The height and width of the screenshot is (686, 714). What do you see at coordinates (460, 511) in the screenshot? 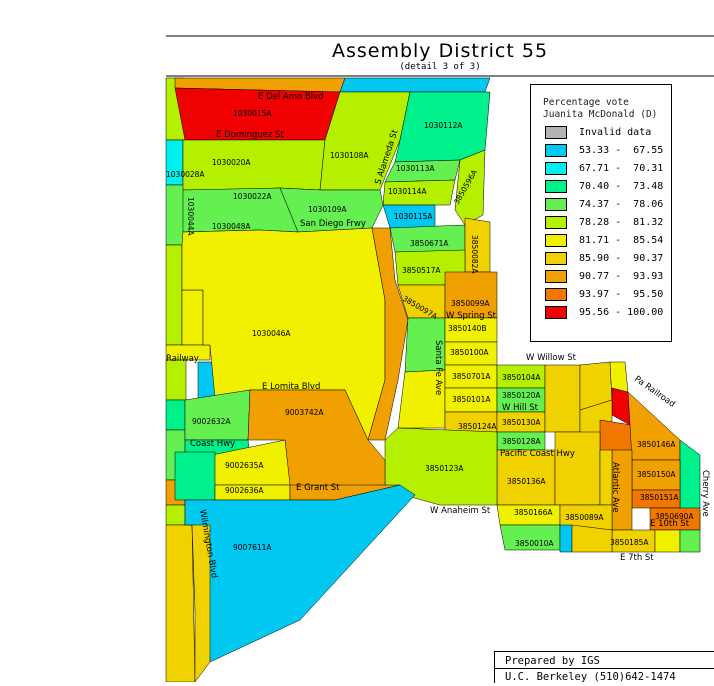
I see `street-label: W Anaheim St` at bounding box center [460, 511].